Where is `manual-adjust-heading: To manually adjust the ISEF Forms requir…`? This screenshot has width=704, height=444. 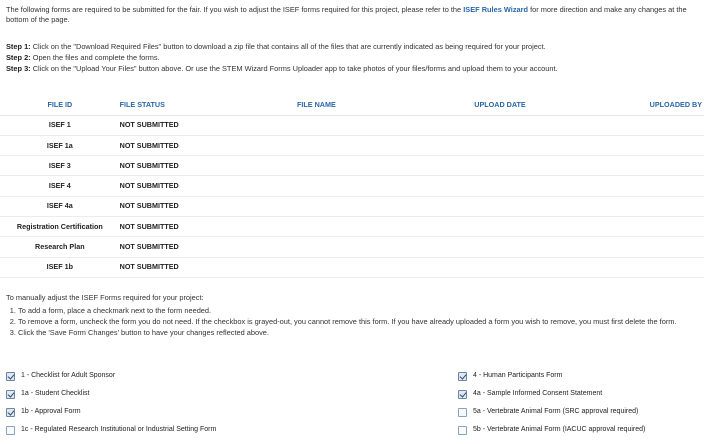
manual-adjust-heading: To manually adjust the ISEF Forms requir… is located at coordinates (105, 297).